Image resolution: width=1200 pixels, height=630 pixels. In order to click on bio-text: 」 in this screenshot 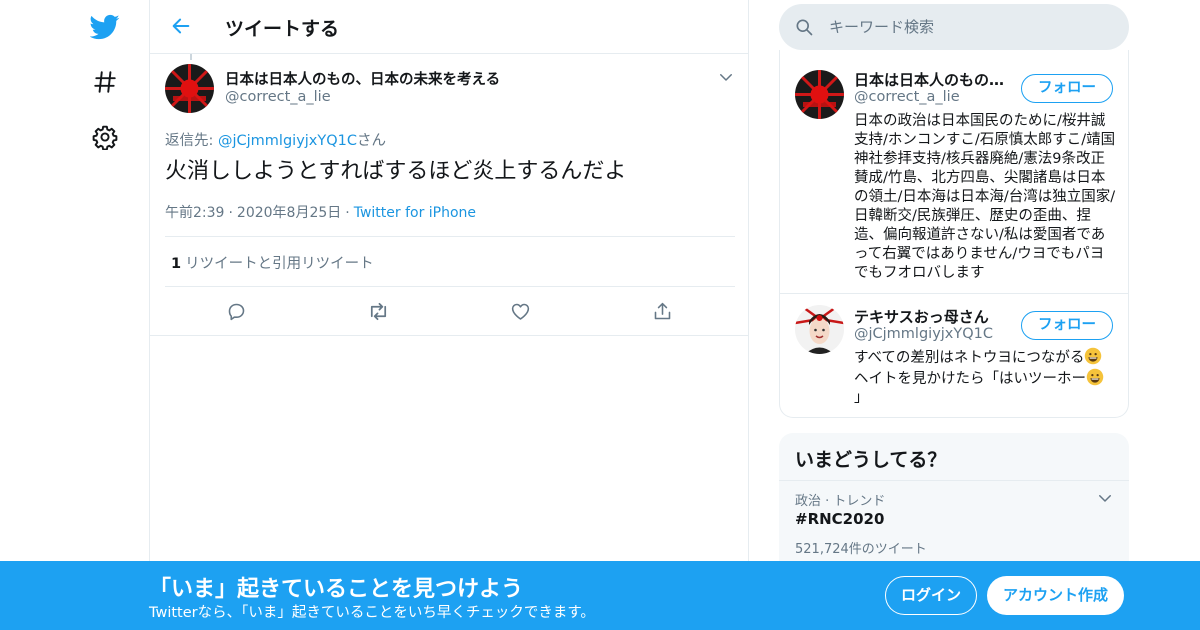, I will do `click(861, 398)`.